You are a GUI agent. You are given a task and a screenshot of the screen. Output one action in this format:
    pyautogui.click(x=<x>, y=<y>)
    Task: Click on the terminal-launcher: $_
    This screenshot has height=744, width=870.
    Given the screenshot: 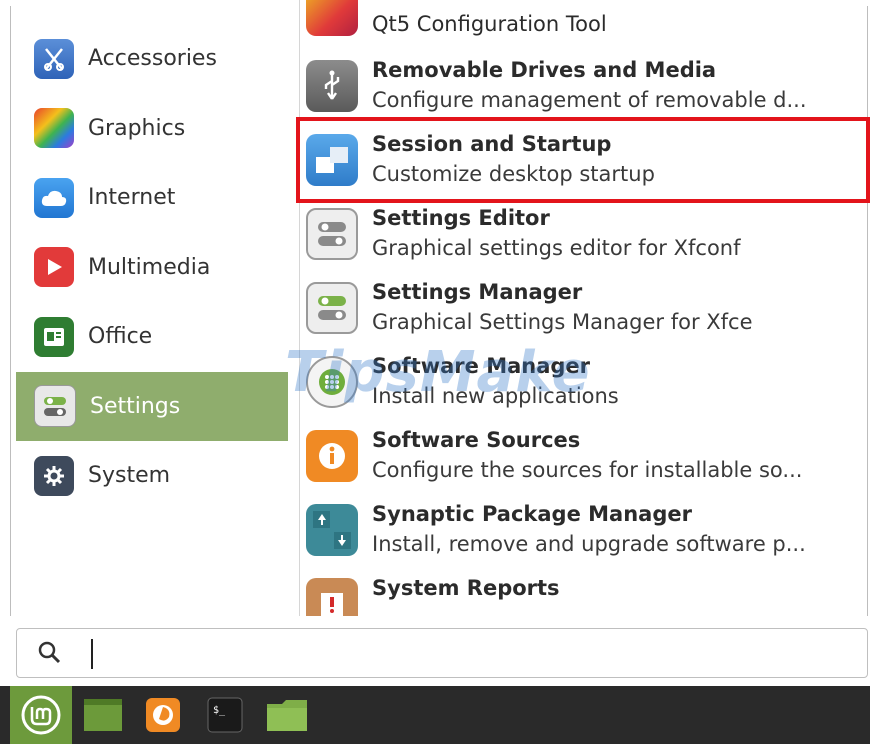 What is the action you would take?
    pyautogui.click(x=225, y=715)
    